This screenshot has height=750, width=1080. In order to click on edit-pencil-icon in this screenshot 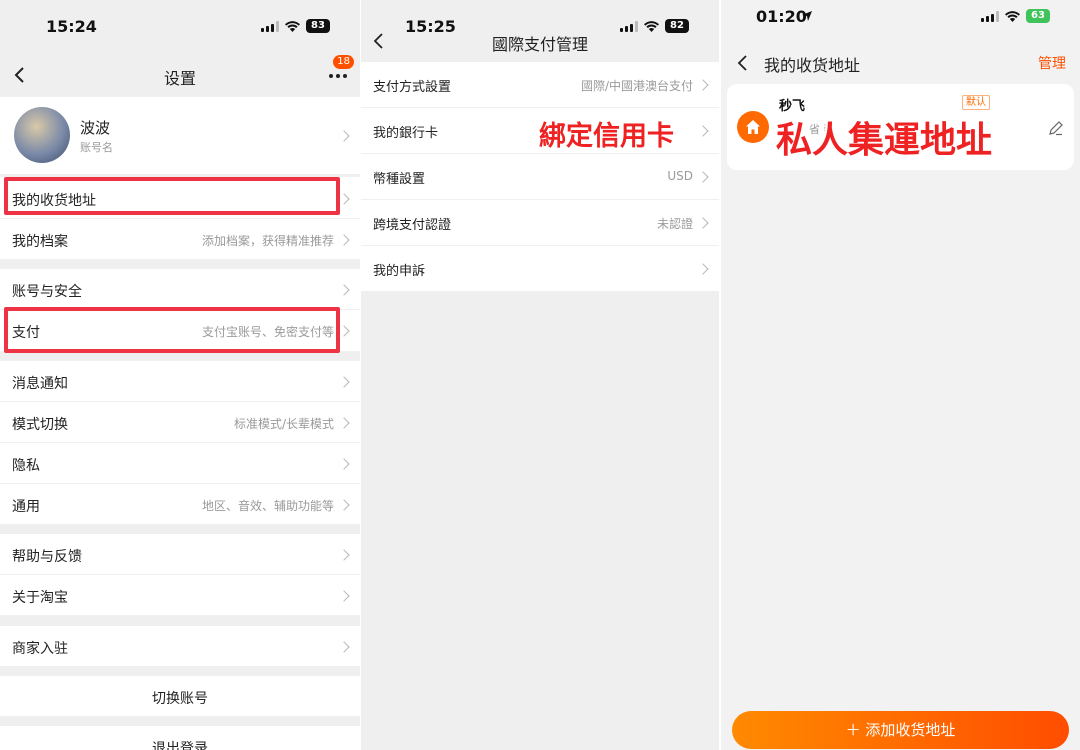, I will do `click(1056, 128)`.